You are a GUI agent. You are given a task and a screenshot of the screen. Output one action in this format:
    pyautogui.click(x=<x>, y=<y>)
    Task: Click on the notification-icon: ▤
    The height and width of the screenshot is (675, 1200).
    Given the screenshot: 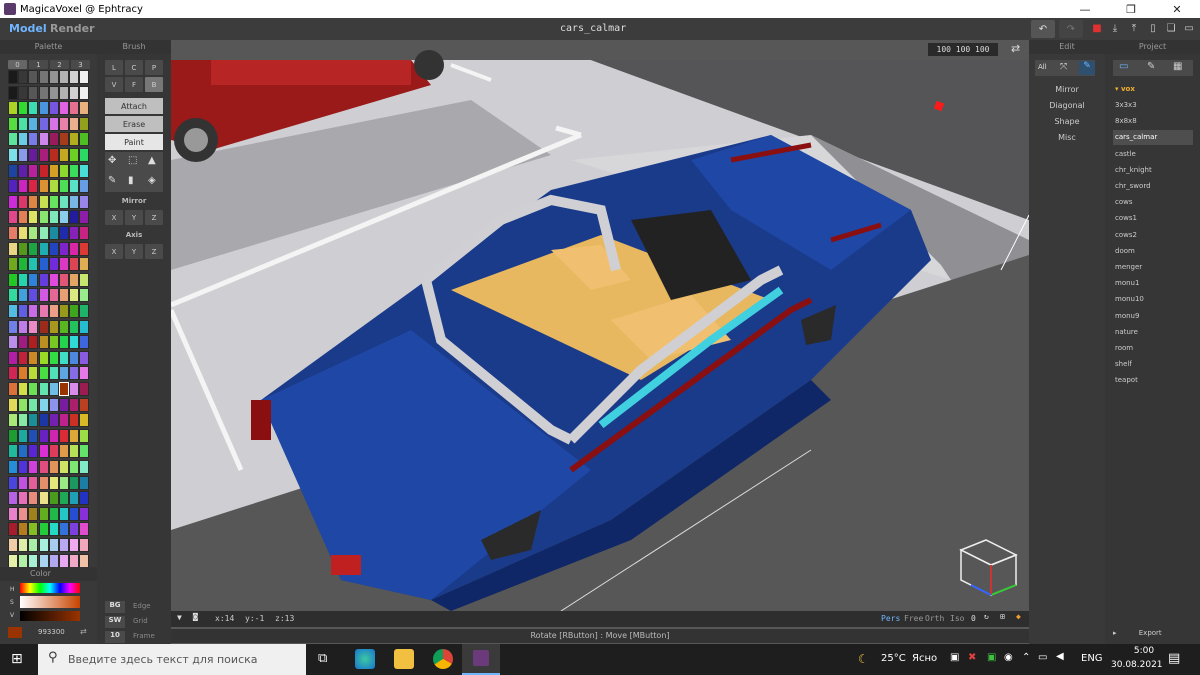 What is the action you would take?
    pyautogui.click(x=1174, y=658)
    